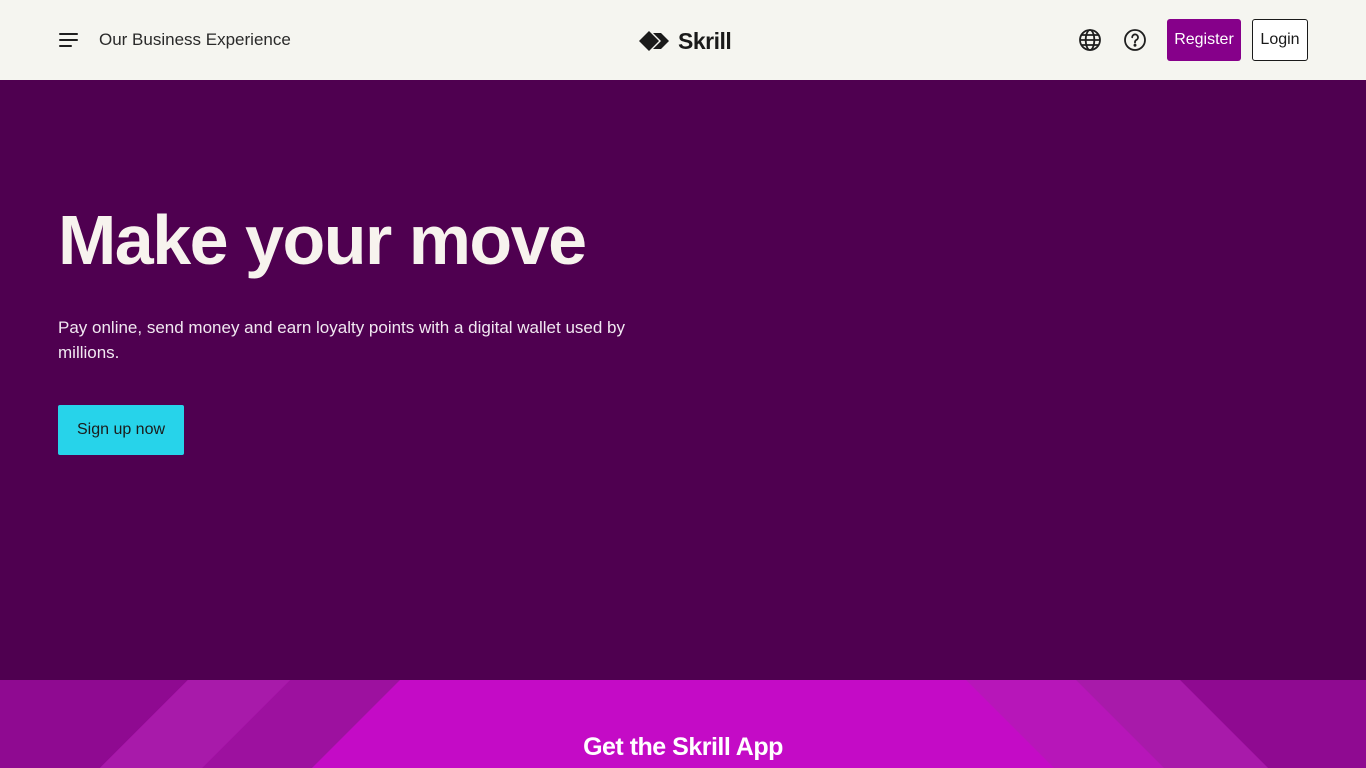 The image size is (1366, 768). I want to click on globe-icon, so click(1090, 40).